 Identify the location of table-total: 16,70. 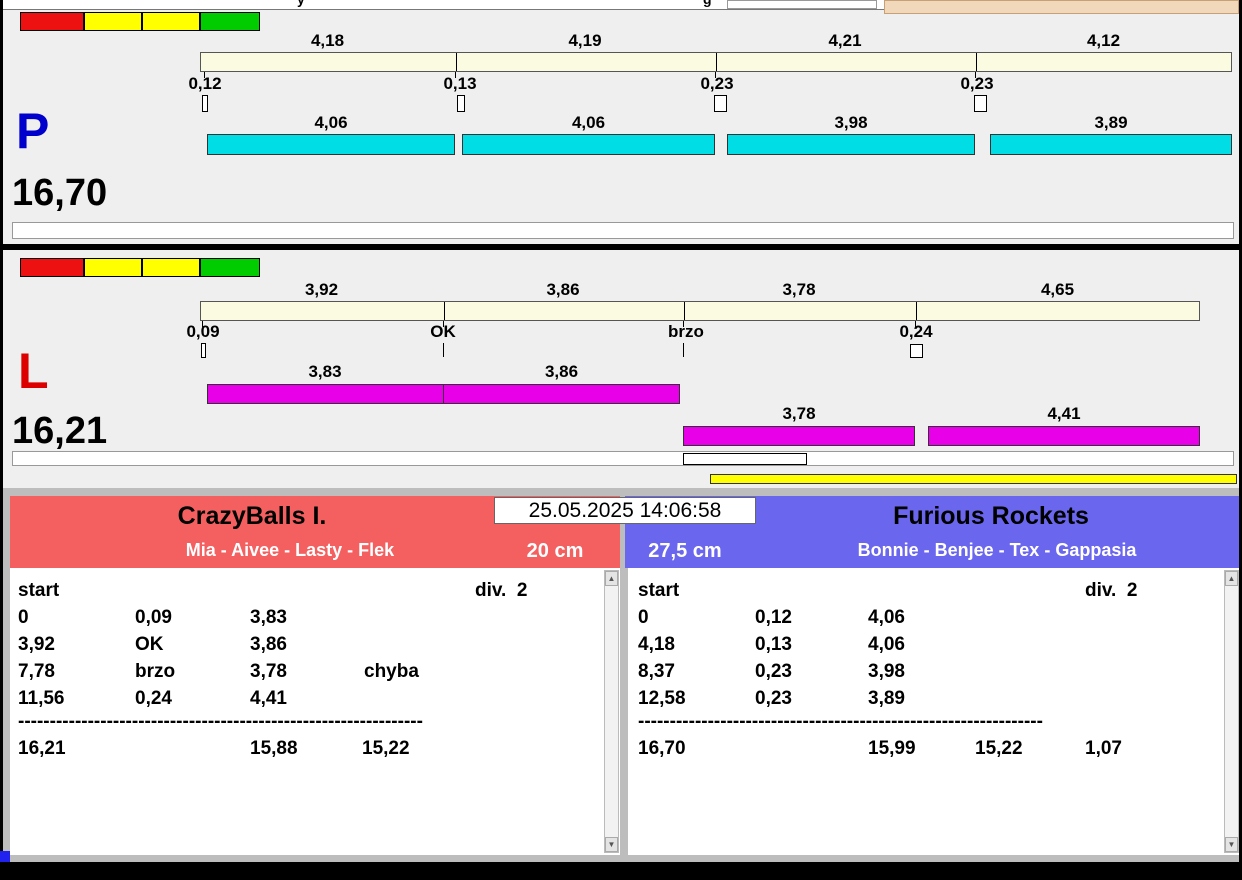
(662, 748).